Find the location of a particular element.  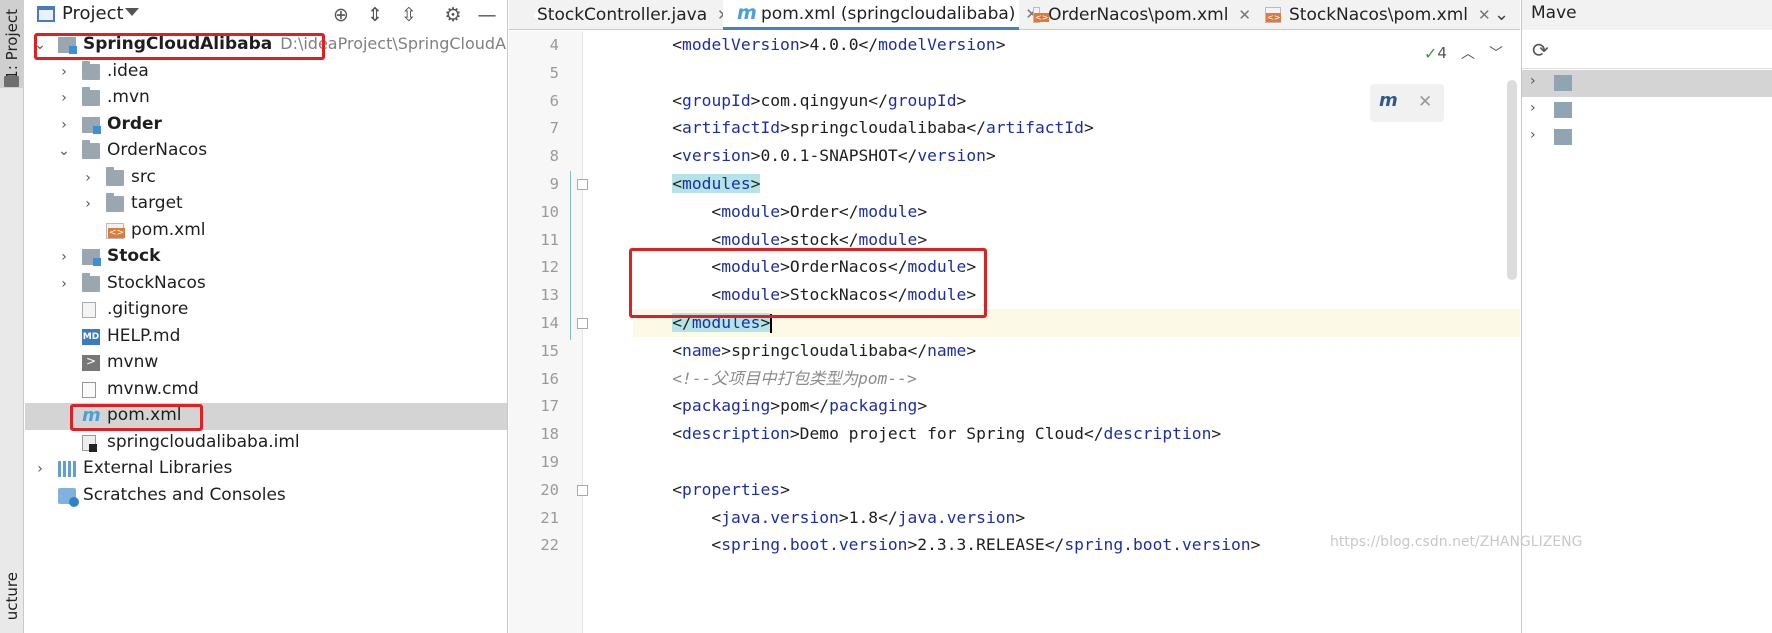

editor-tab-label: pom.xml (springcloudalibaba) is located at coordinates (888, 13).